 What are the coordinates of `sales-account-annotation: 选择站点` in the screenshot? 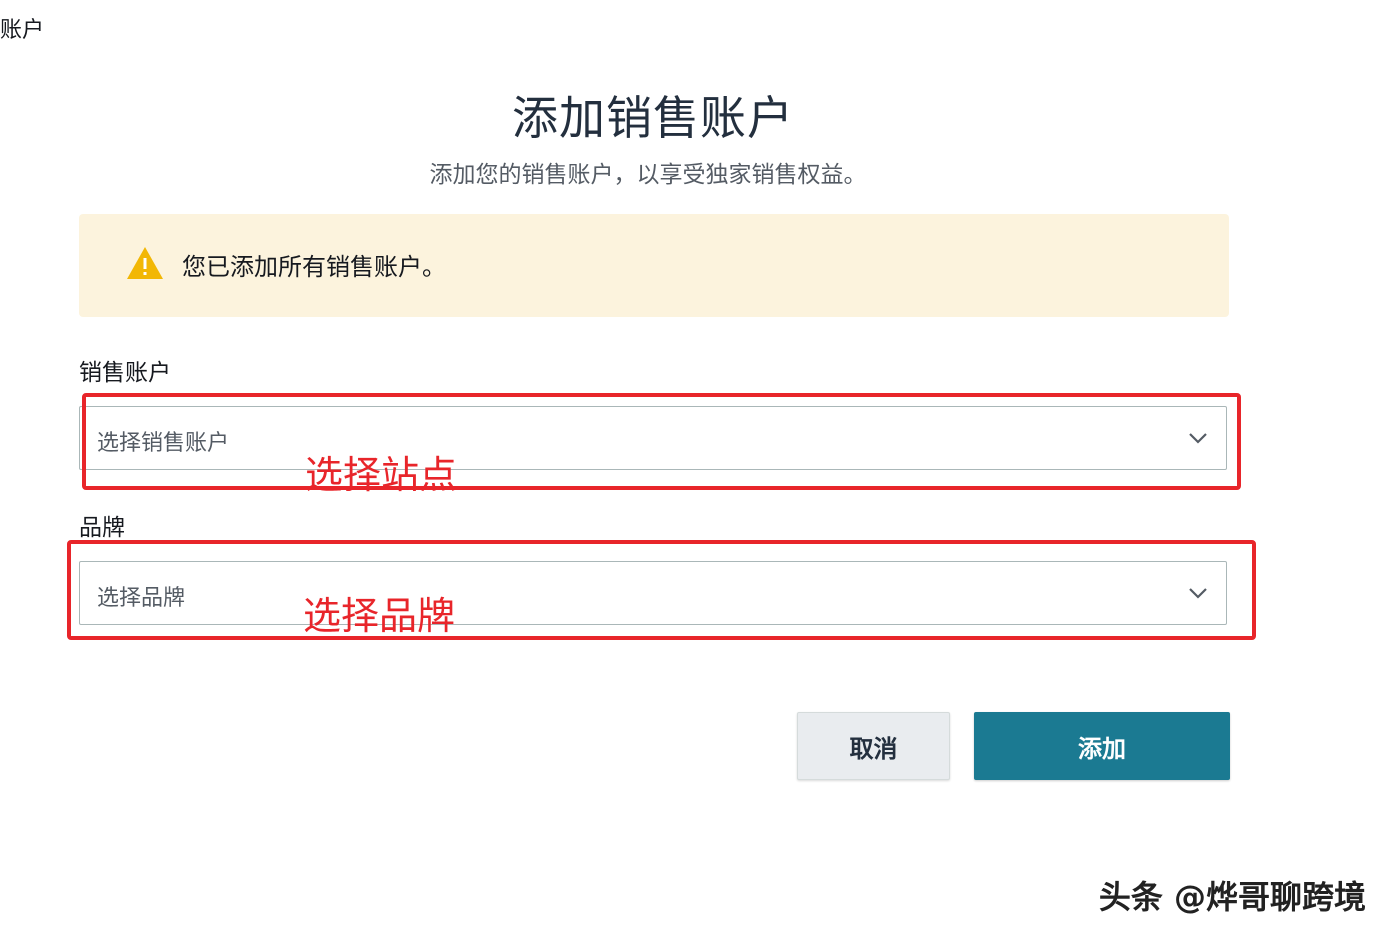 It's located at (381, 475).